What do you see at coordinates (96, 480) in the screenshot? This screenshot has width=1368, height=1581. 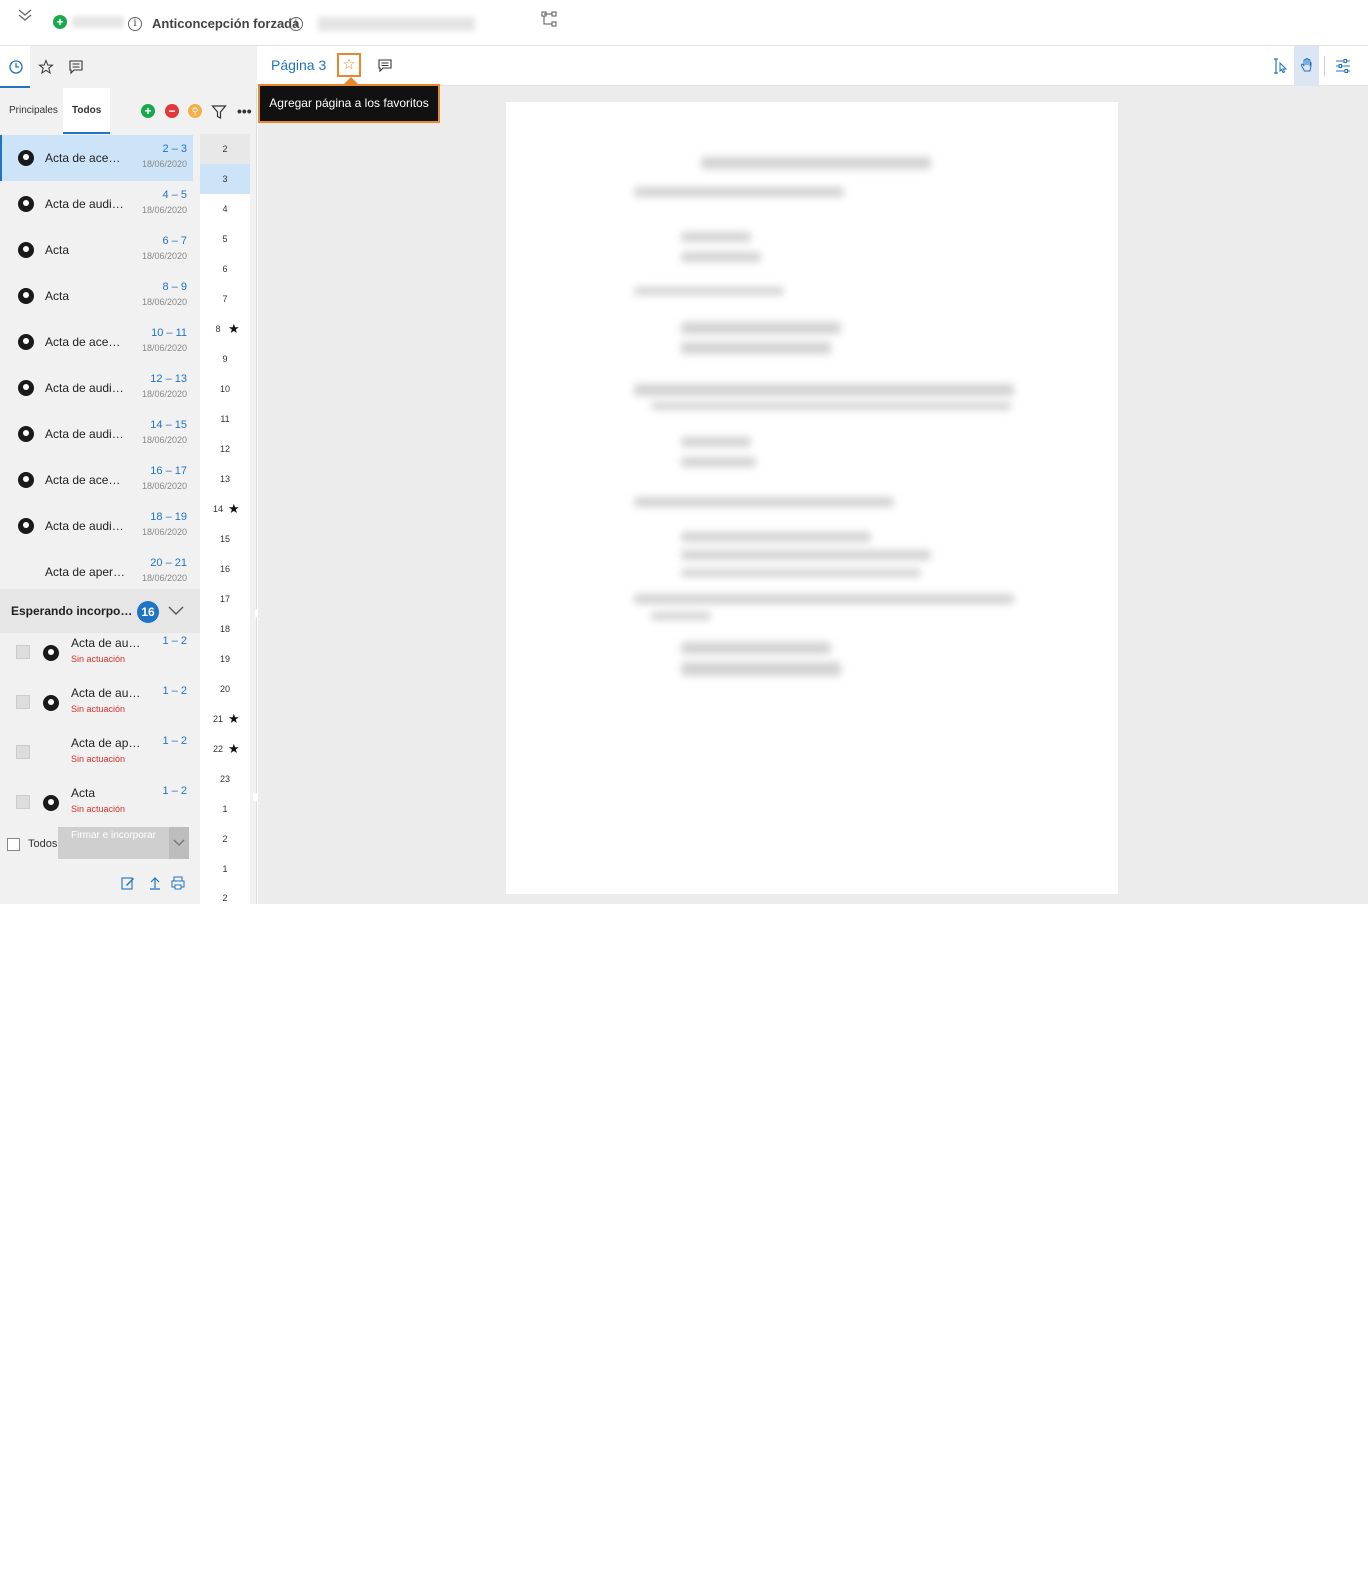 I see `document-row: Acta de ace… 16 – 17 18/06/2020` at bounding box center [96, 480].